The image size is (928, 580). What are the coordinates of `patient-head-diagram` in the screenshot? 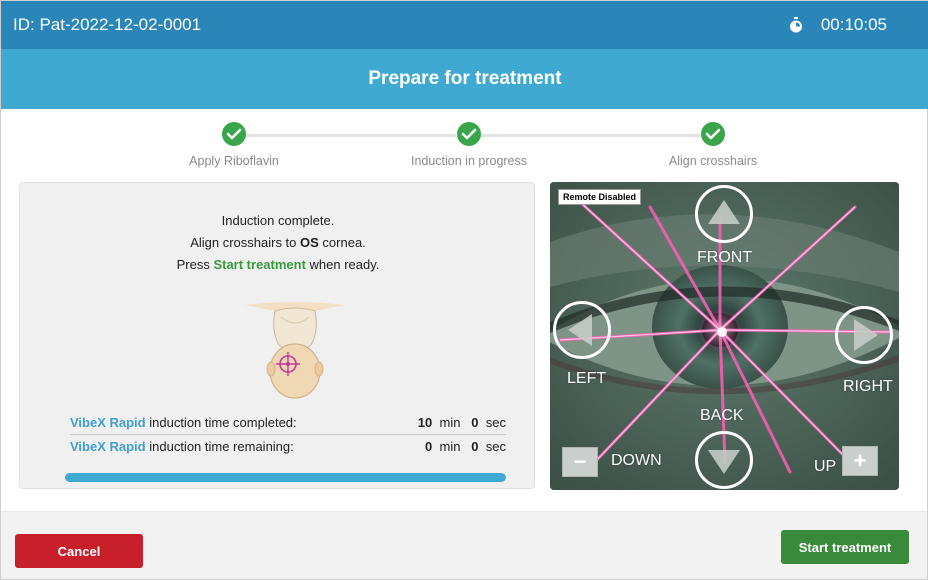 It's located at (295, 351).